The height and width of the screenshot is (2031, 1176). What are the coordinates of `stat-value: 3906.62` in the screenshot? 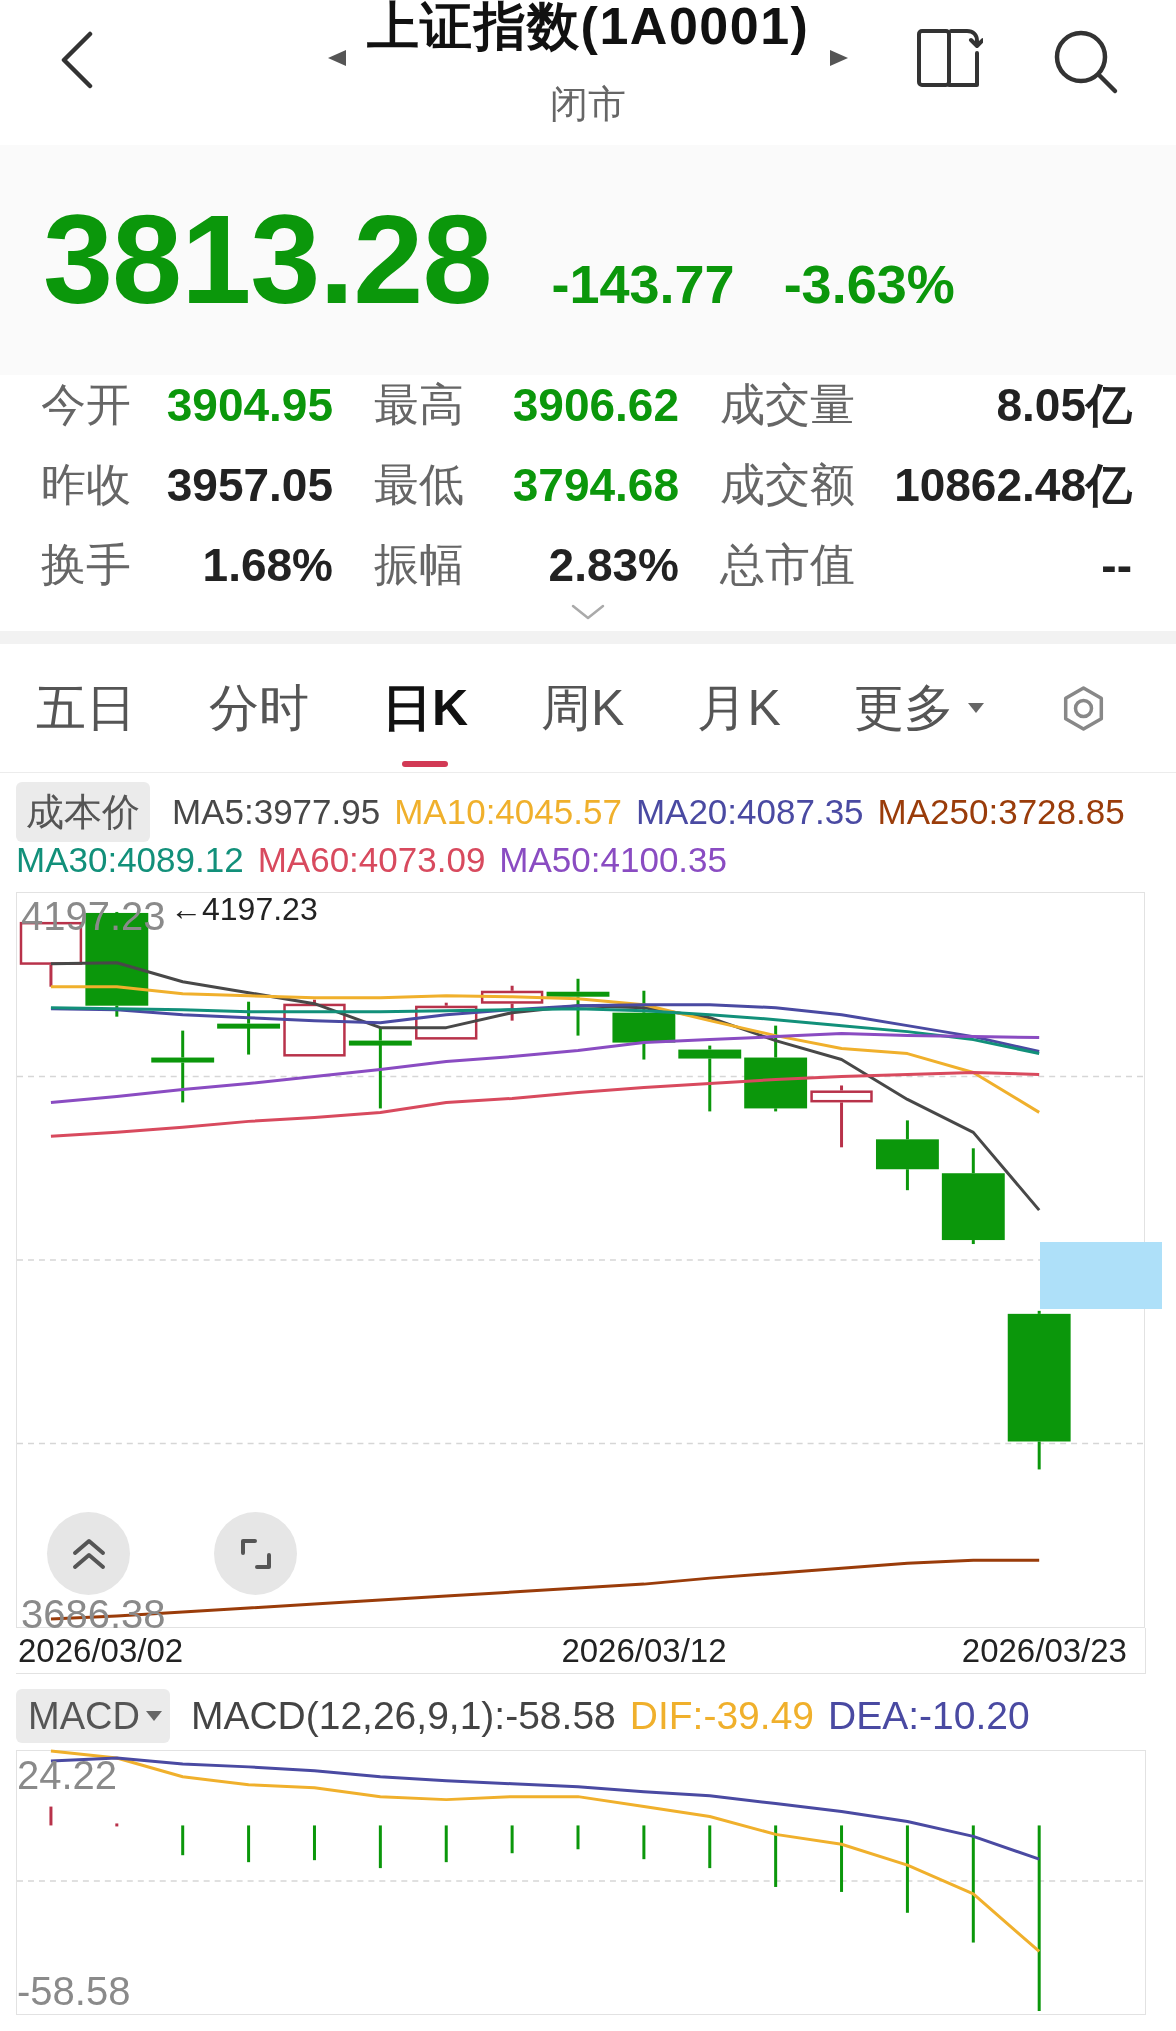 It's located at (595, 405).